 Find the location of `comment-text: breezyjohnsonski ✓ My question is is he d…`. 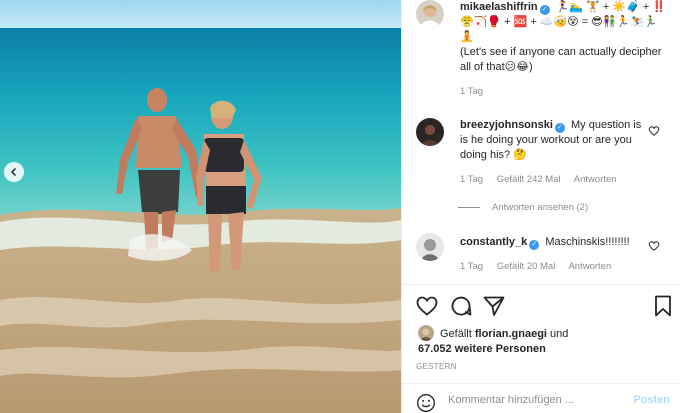

comment-text: breezyjohnsonski ✓ My question is is he d… is located at coordinates (556, 140).